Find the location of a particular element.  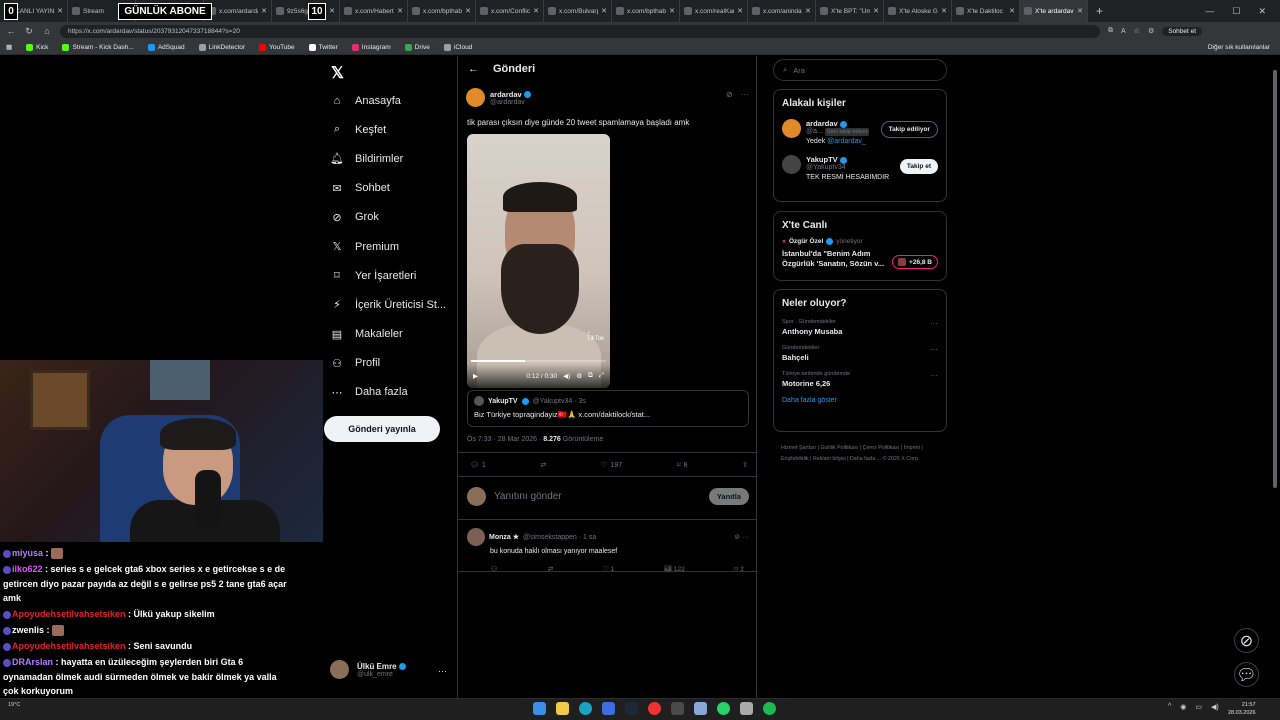

browser-tab: x.com/Habertu ✕ is located at coordinates (374, 11).